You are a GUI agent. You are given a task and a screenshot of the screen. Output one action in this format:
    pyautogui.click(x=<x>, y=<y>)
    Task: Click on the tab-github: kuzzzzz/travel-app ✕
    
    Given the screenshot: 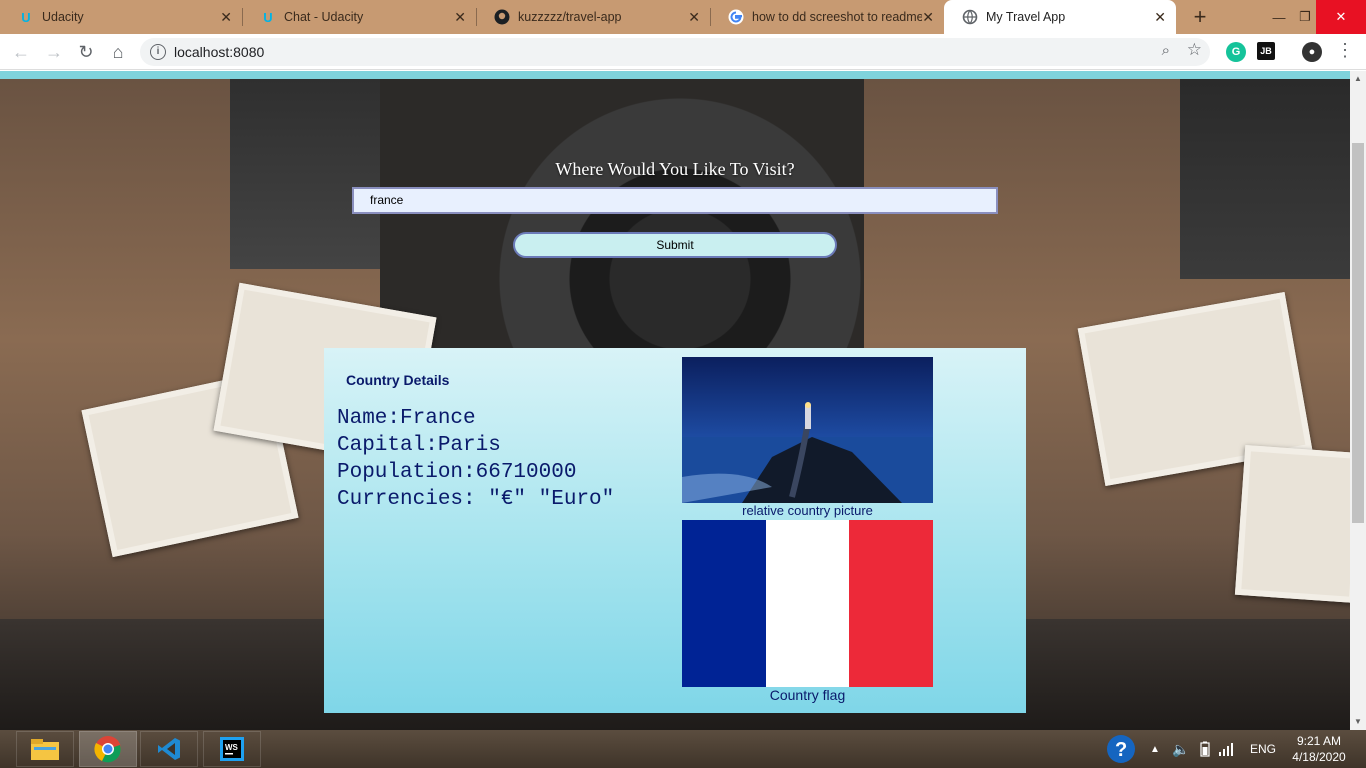 What is the action you would take?
    pyautogui.click(x=593, y=17)
    